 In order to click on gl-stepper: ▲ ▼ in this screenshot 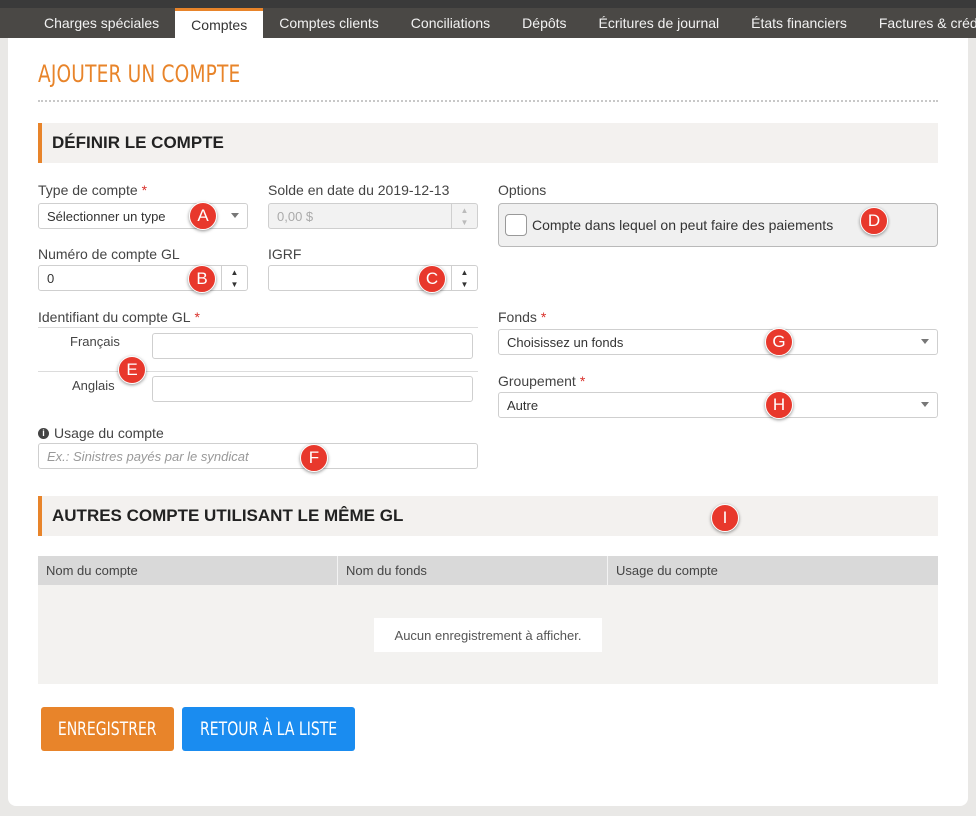, I will do `click(234, 278)`.